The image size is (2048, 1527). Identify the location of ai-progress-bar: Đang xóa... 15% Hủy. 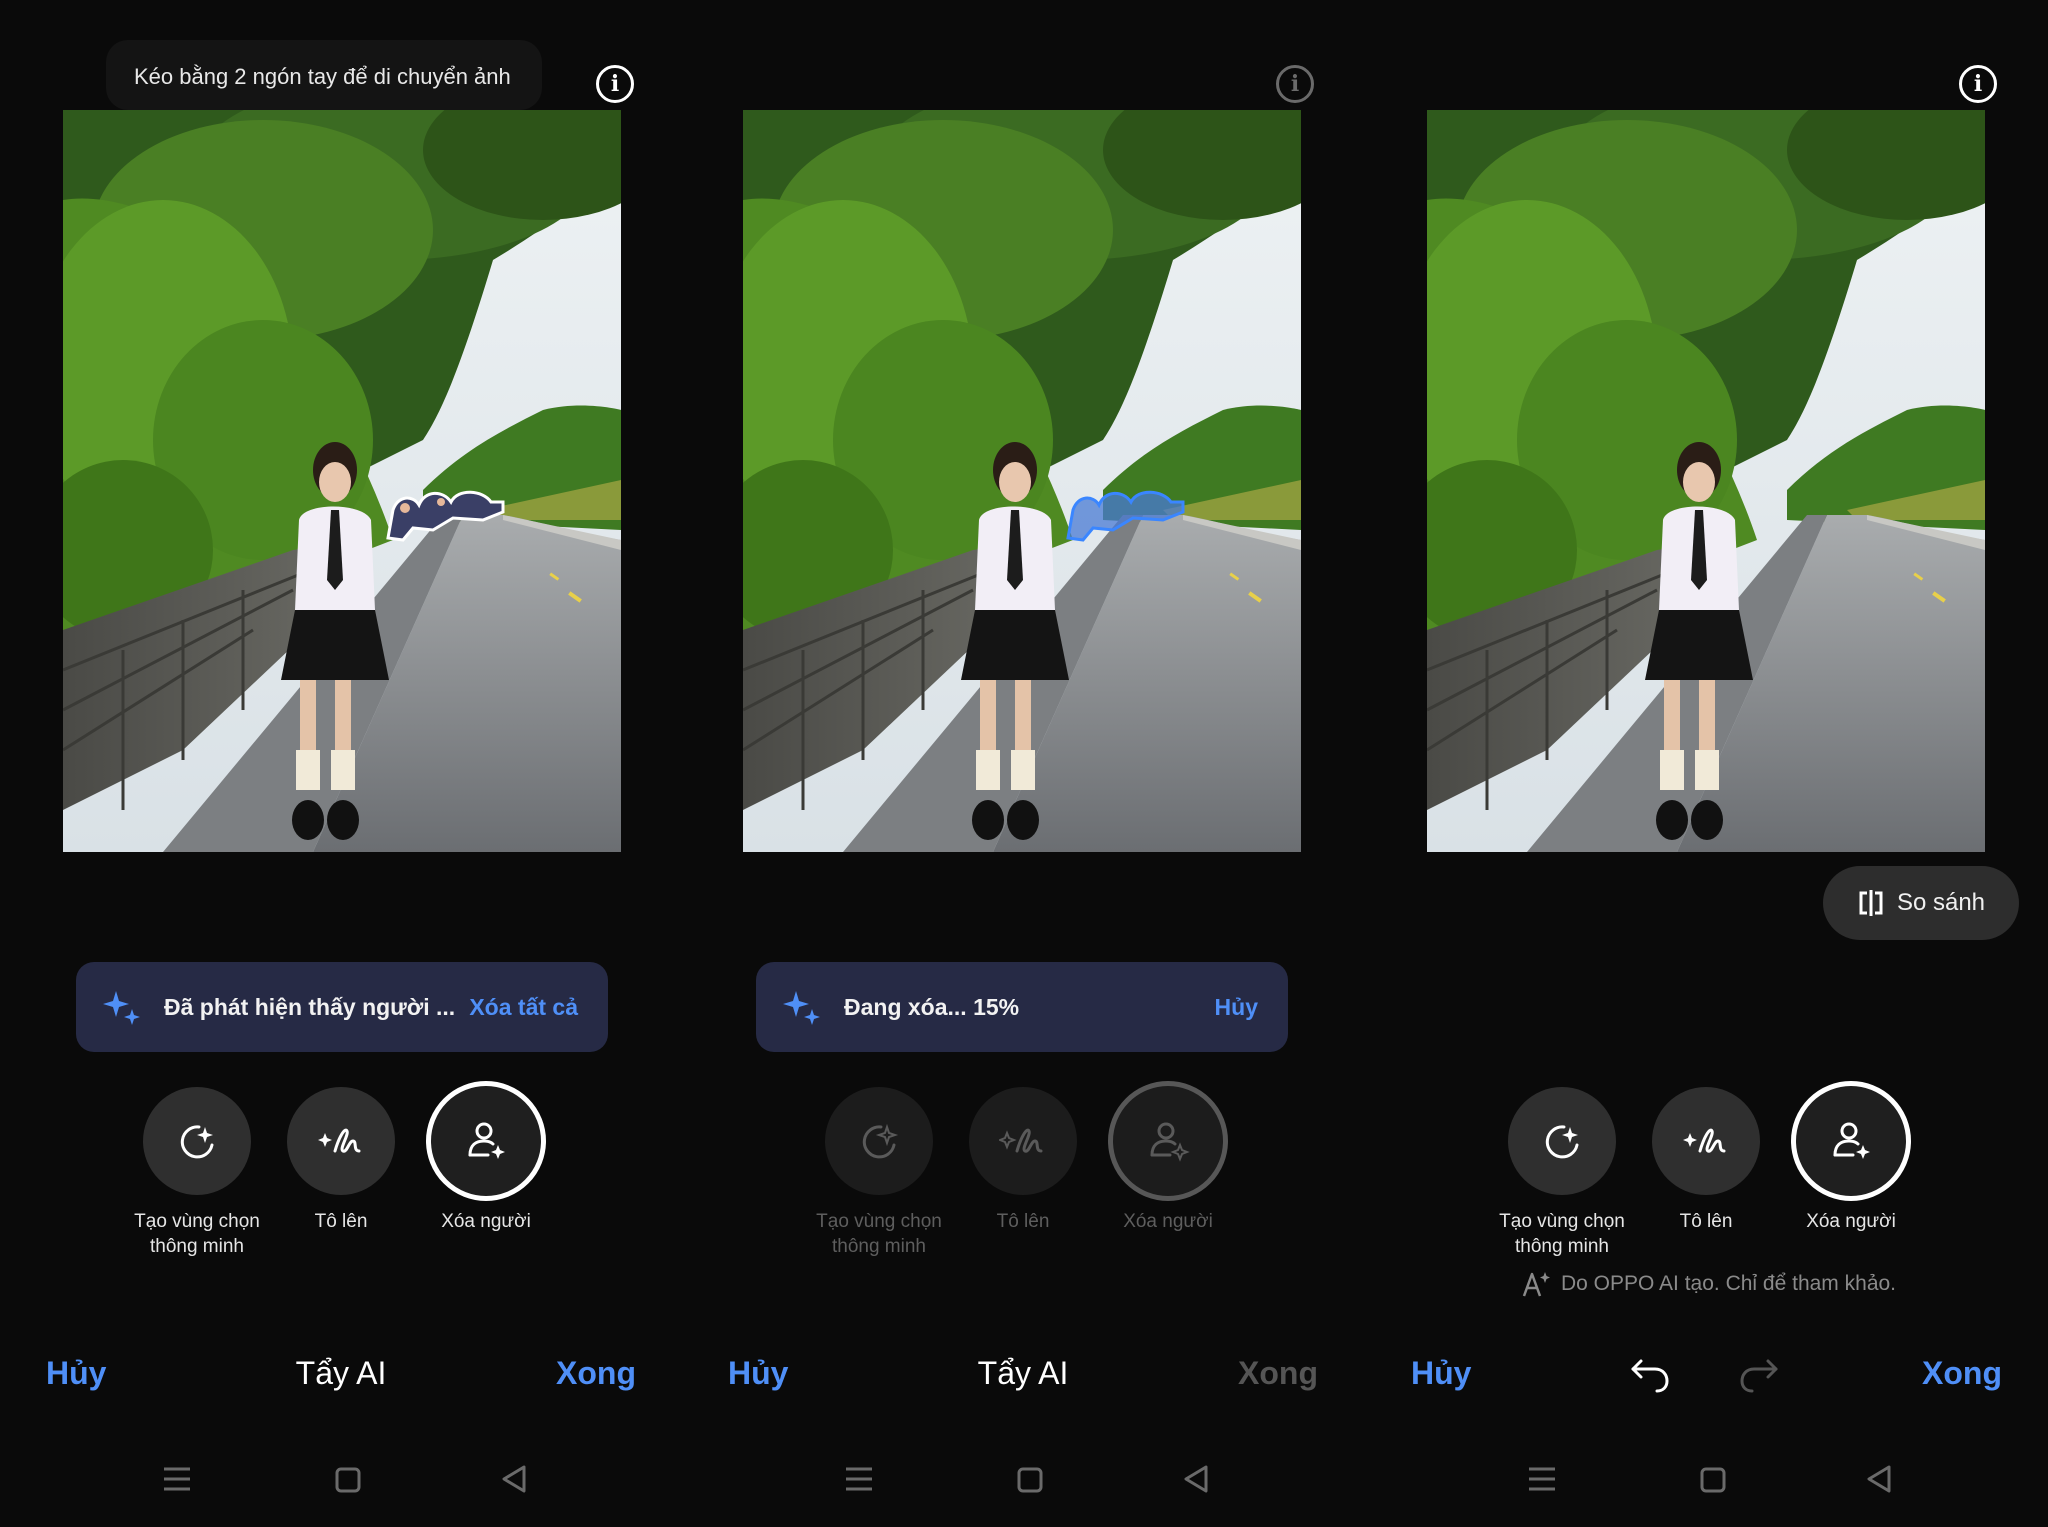
(1022, 1007).